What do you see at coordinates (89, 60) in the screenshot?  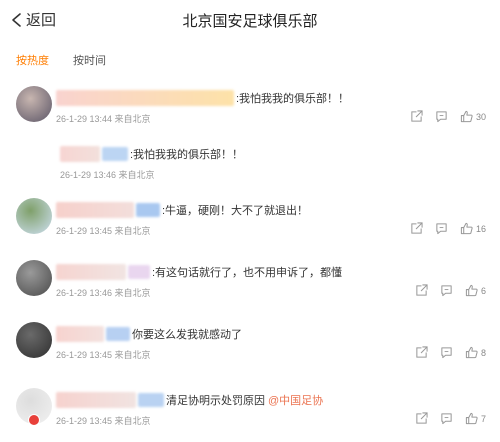 I see `tab-by-time: 按时间` at bounding box center [89, 60].